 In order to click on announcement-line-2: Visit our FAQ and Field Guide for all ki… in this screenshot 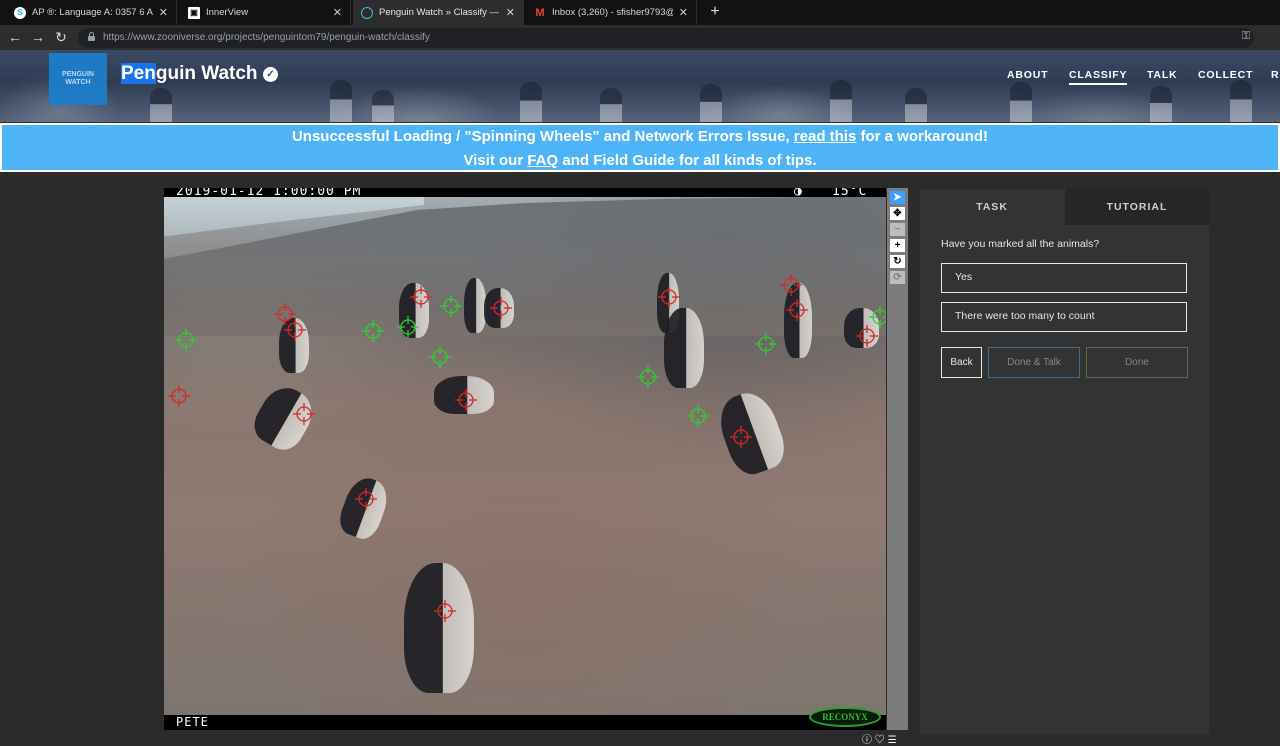, I will do `click(640, 160)`.